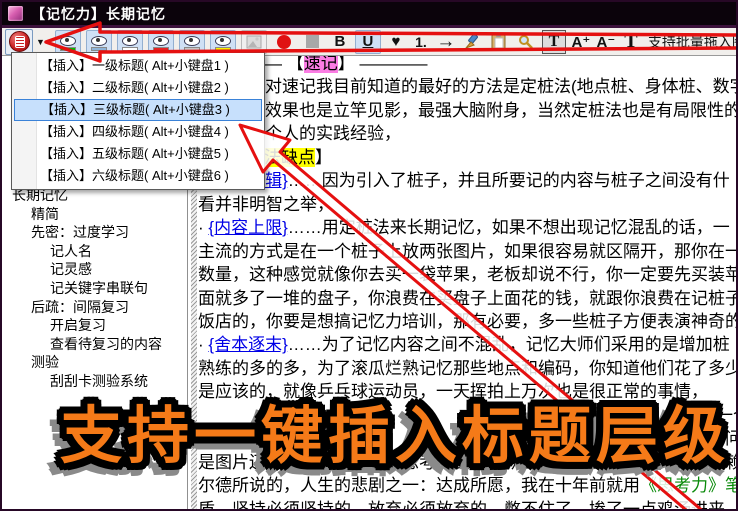  Describe the element at coordinates (94, 232) in the screenshot. I see `tree-item: 先密：过度学习` at that location.